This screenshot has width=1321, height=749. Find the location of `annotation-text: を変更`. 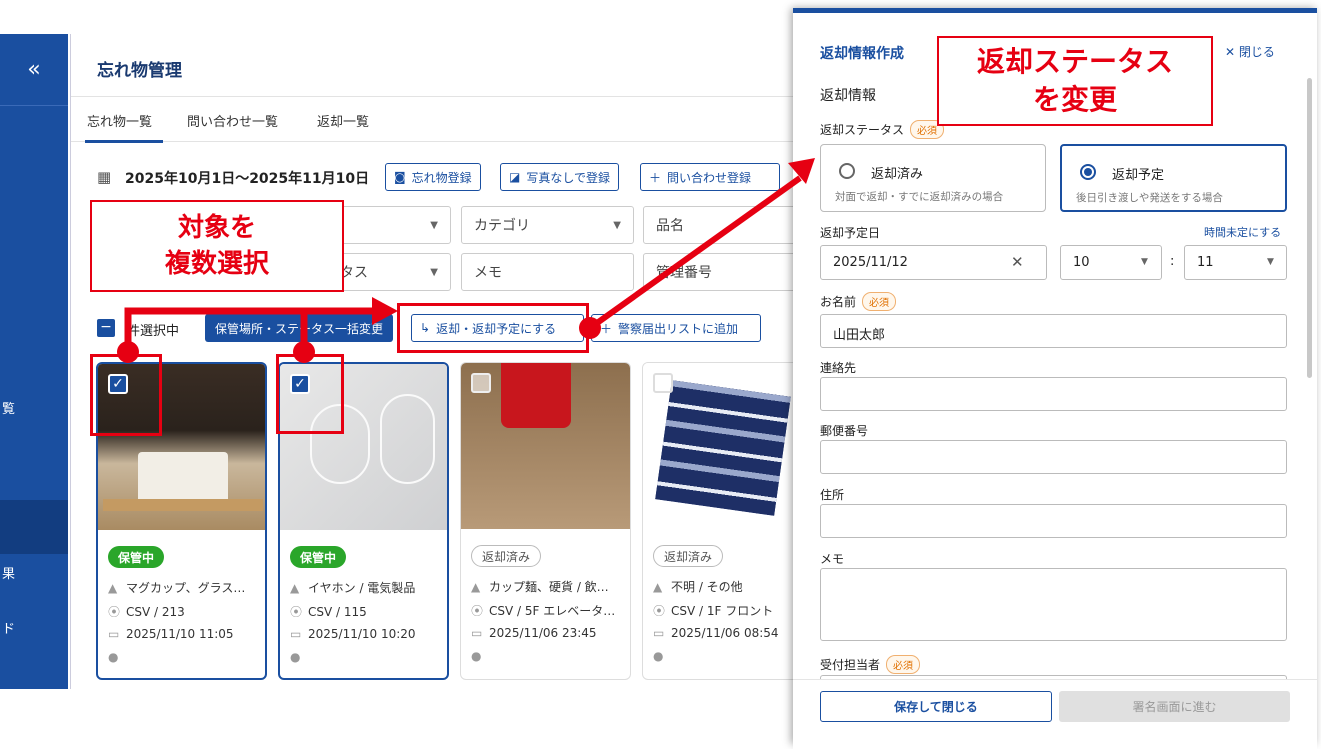

annotation-text: を変更 is located at coordinates (1074, 99).